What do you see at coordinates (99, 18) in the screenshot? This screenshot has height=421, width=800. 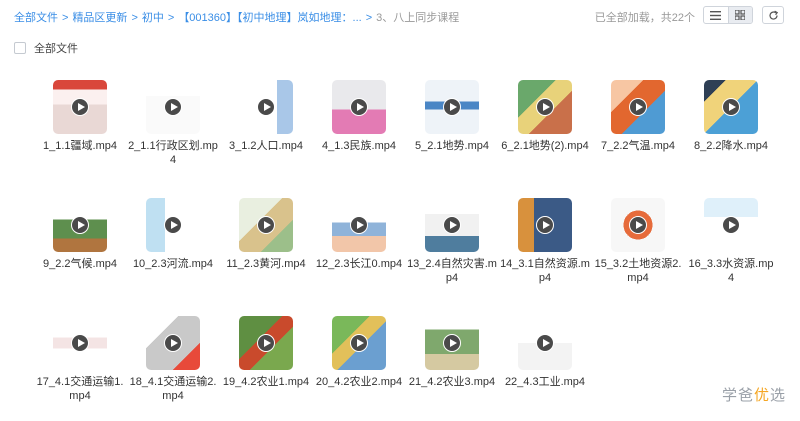 I see `breadcrumb-item-premium: 精品区更新` at bounding box center [99, 18].